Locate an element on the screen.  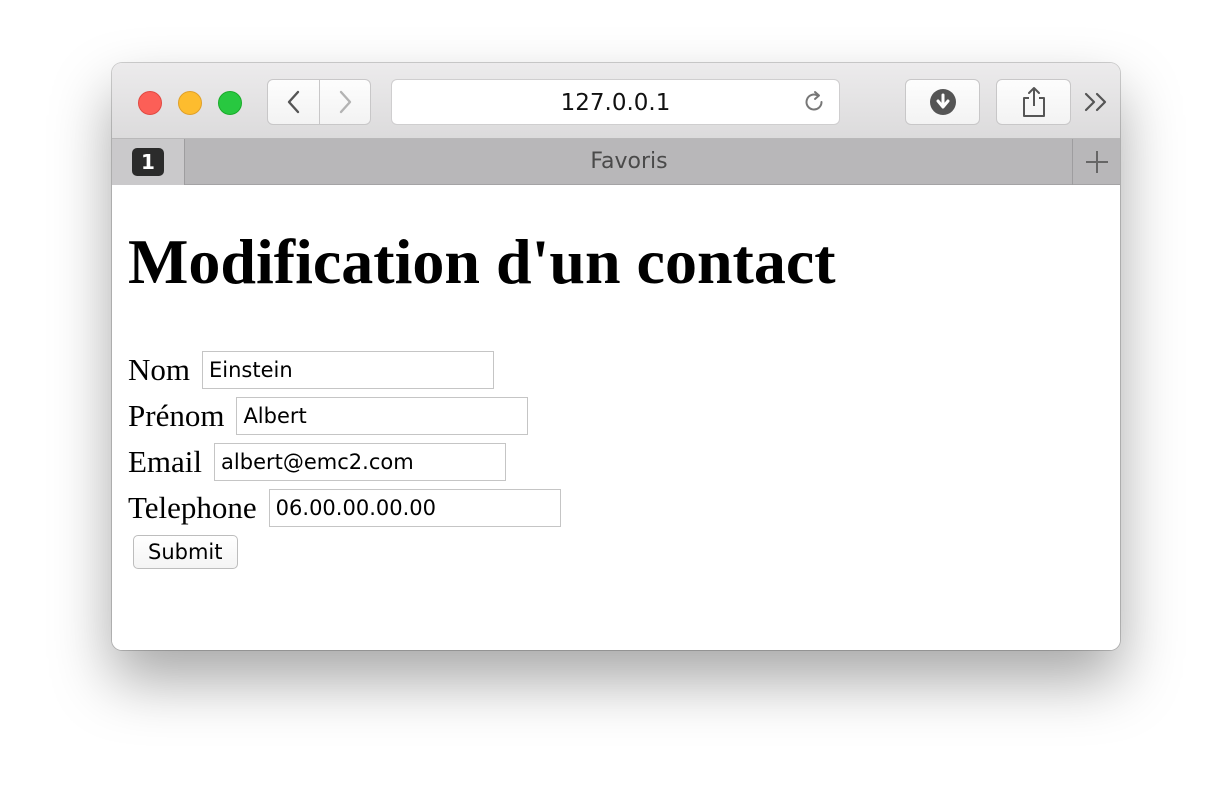
forward-button is located at coordinates (345, 102).